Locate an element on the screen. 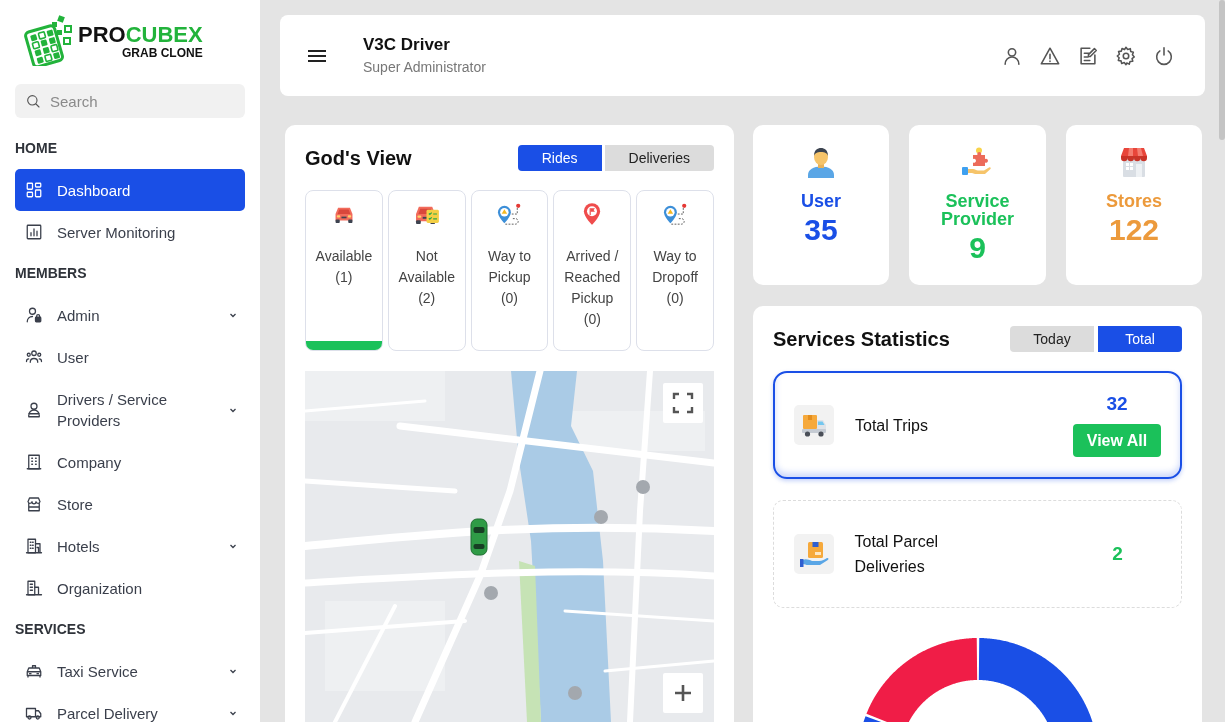  taxi-icon is located at coordinates (34, 671).